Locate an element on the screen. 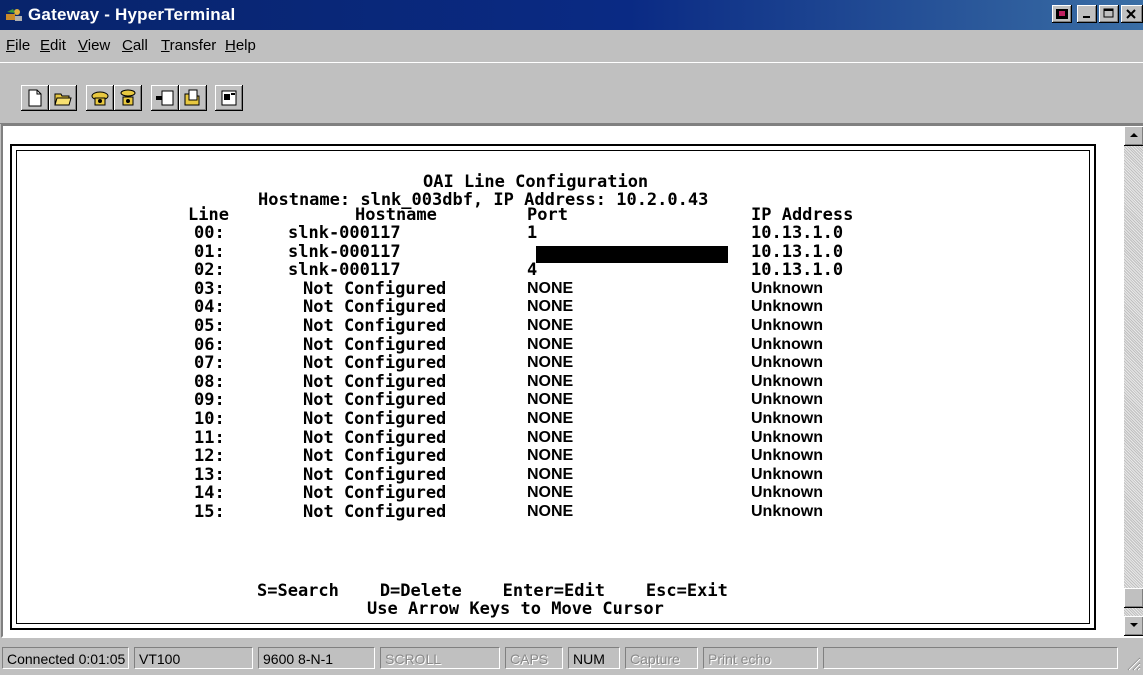 This screenshot has height=675, width=1143. cell-line: 09: is located at coordinates (209, 400).